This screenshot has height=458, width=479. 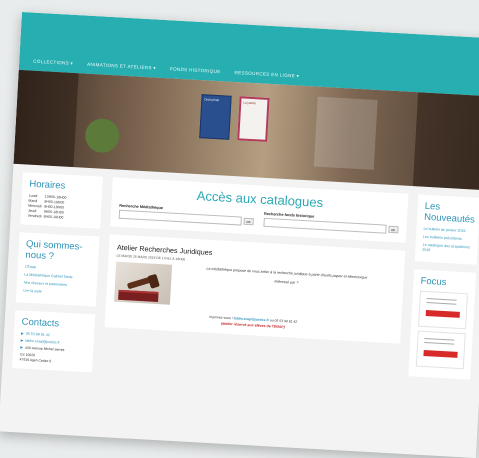 I want to click on nav-item-animations: ANIMATIONS ET ATELIERS ▾, so click(x=121, y=67).